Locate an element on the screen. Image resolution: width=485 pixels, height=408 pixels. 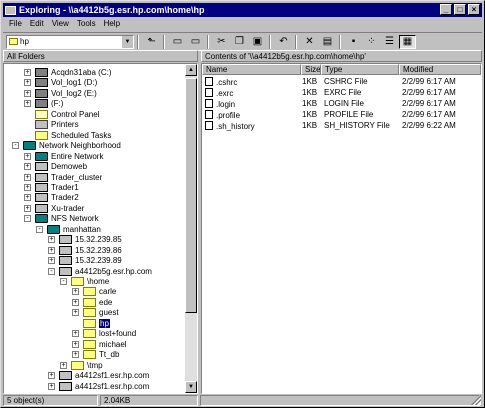
tree-item-label: Trader2 is located at coordinates (65, 198).